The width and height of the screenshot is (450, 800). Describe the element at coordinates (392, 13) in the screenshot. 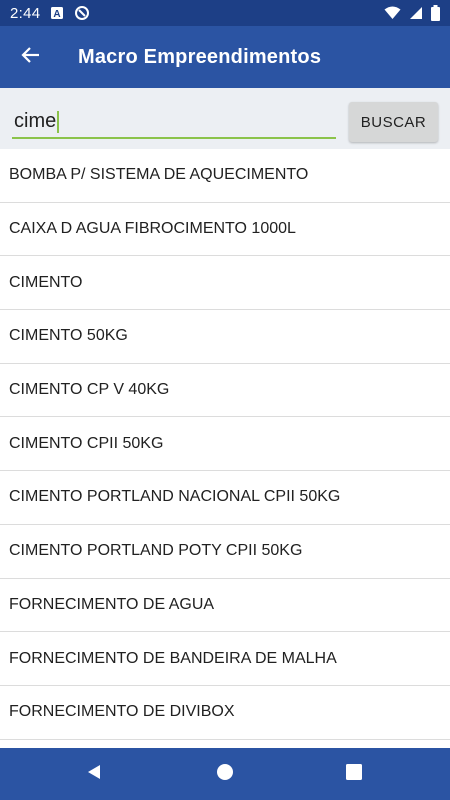

I see `wifi-icon` at that location.